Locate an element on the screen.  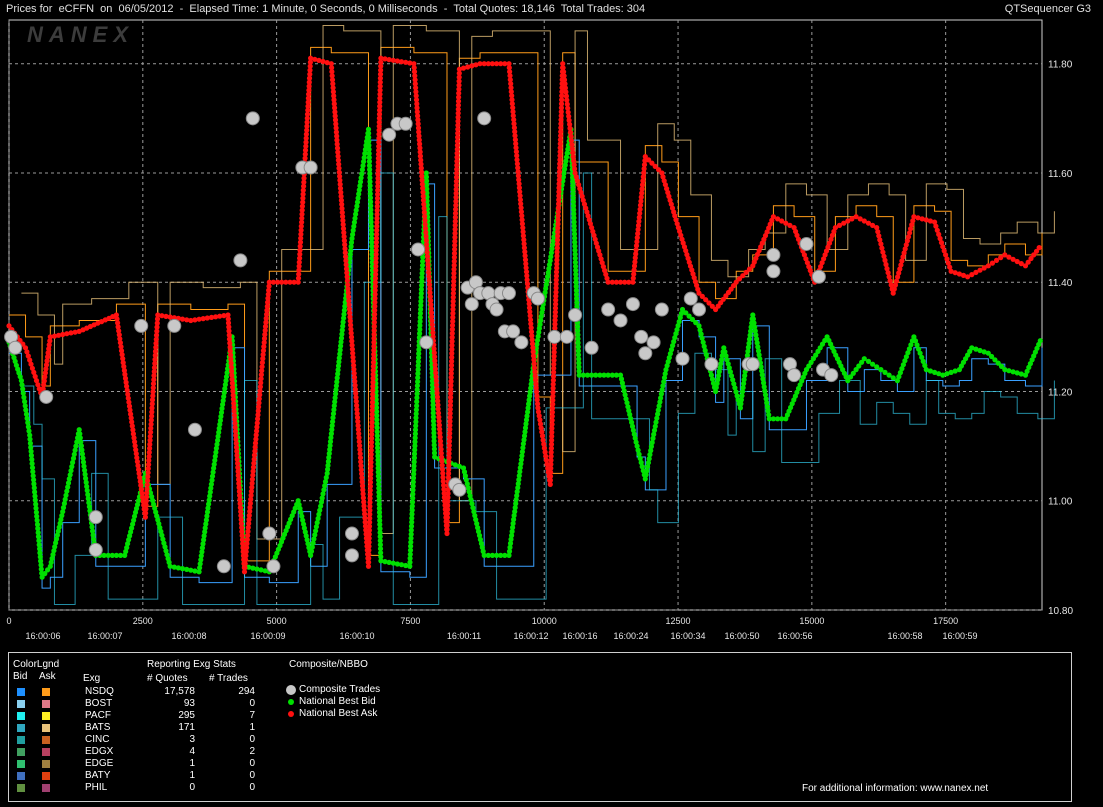
exg-name: BATS is located at coordinates (98, 727).